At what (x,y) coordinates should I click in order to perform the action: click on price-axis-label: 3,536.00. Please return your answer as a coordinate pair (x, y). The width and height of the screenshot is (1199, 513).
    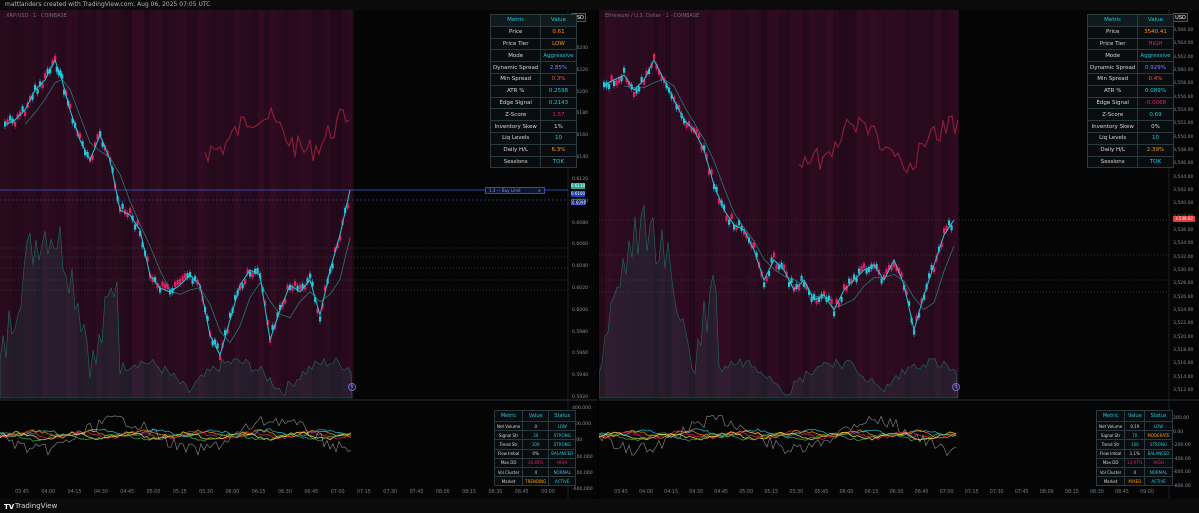
    Looking at the image, I should click on (1183, 230).